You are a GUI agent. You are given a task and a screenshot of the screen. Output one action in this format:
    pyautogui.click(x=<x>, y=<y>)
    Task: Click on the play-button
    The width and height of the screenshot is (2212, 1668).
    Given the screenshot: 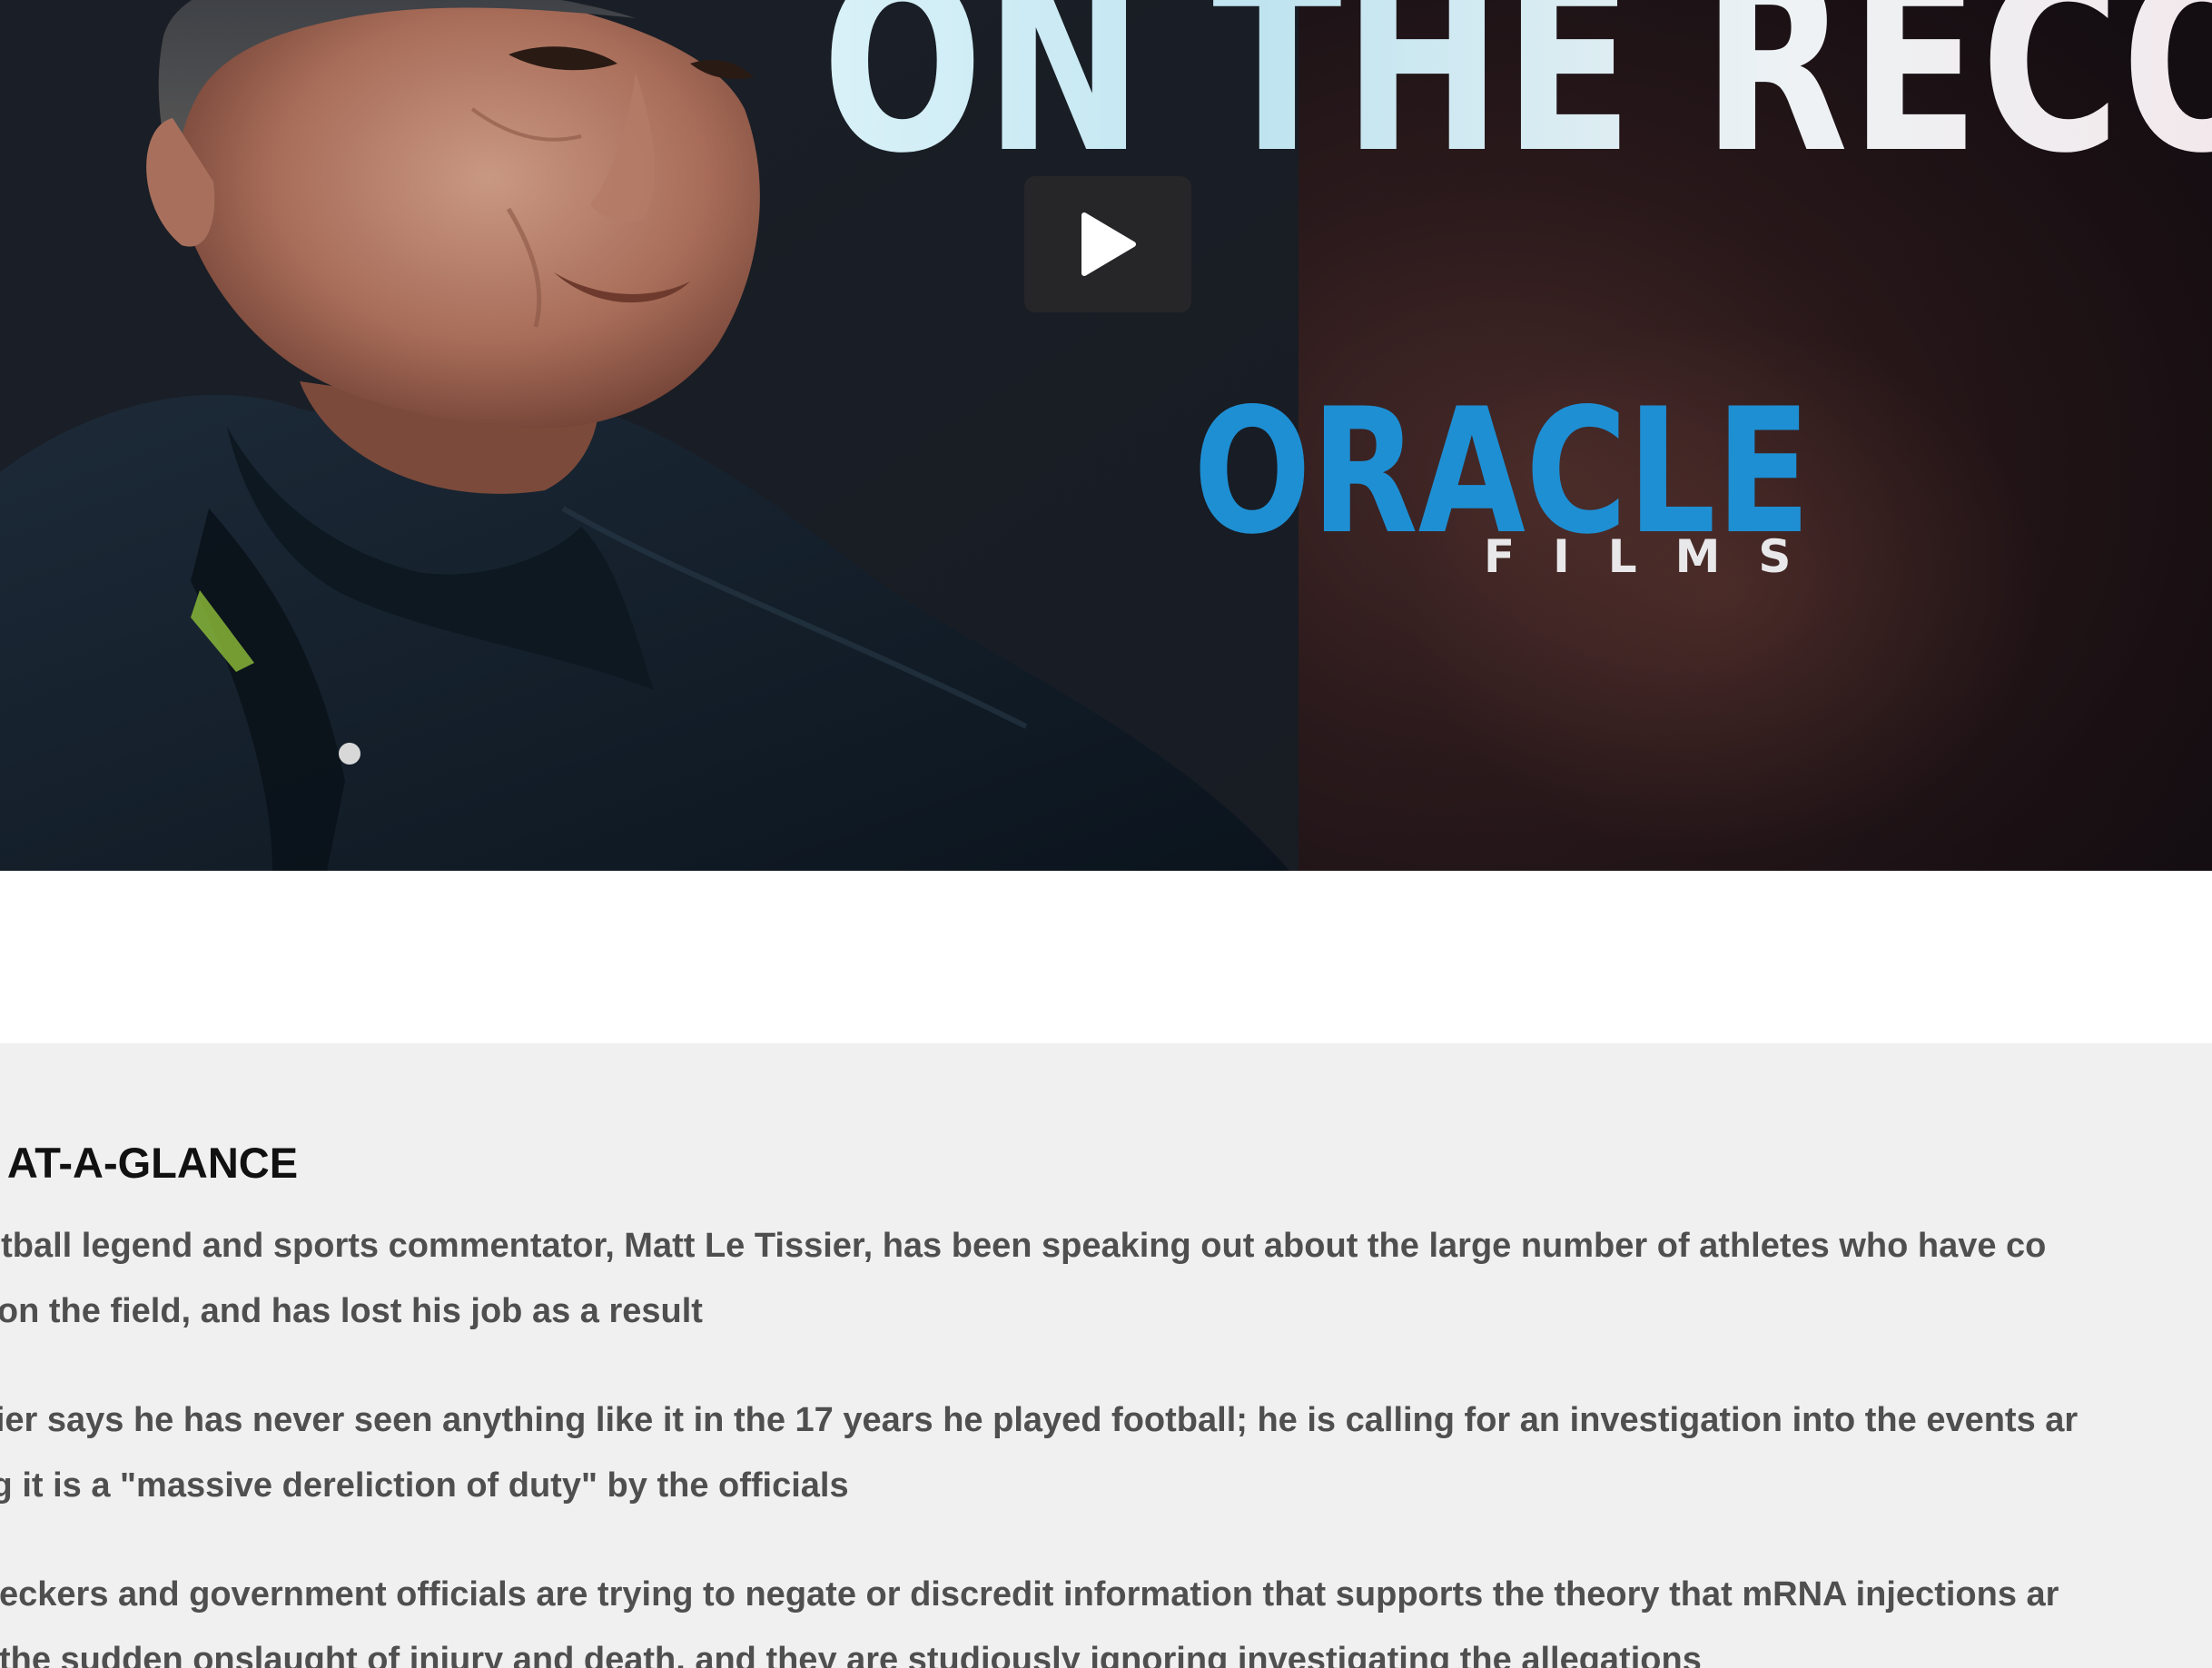 What is the action you would take?
    pyautogui.click(x=1108, y=244)
    